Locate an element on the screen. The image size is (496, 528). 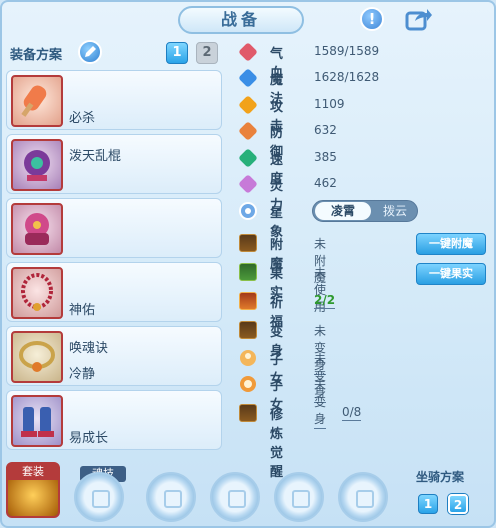
spirit-icon is located at coordinates (248, 184).